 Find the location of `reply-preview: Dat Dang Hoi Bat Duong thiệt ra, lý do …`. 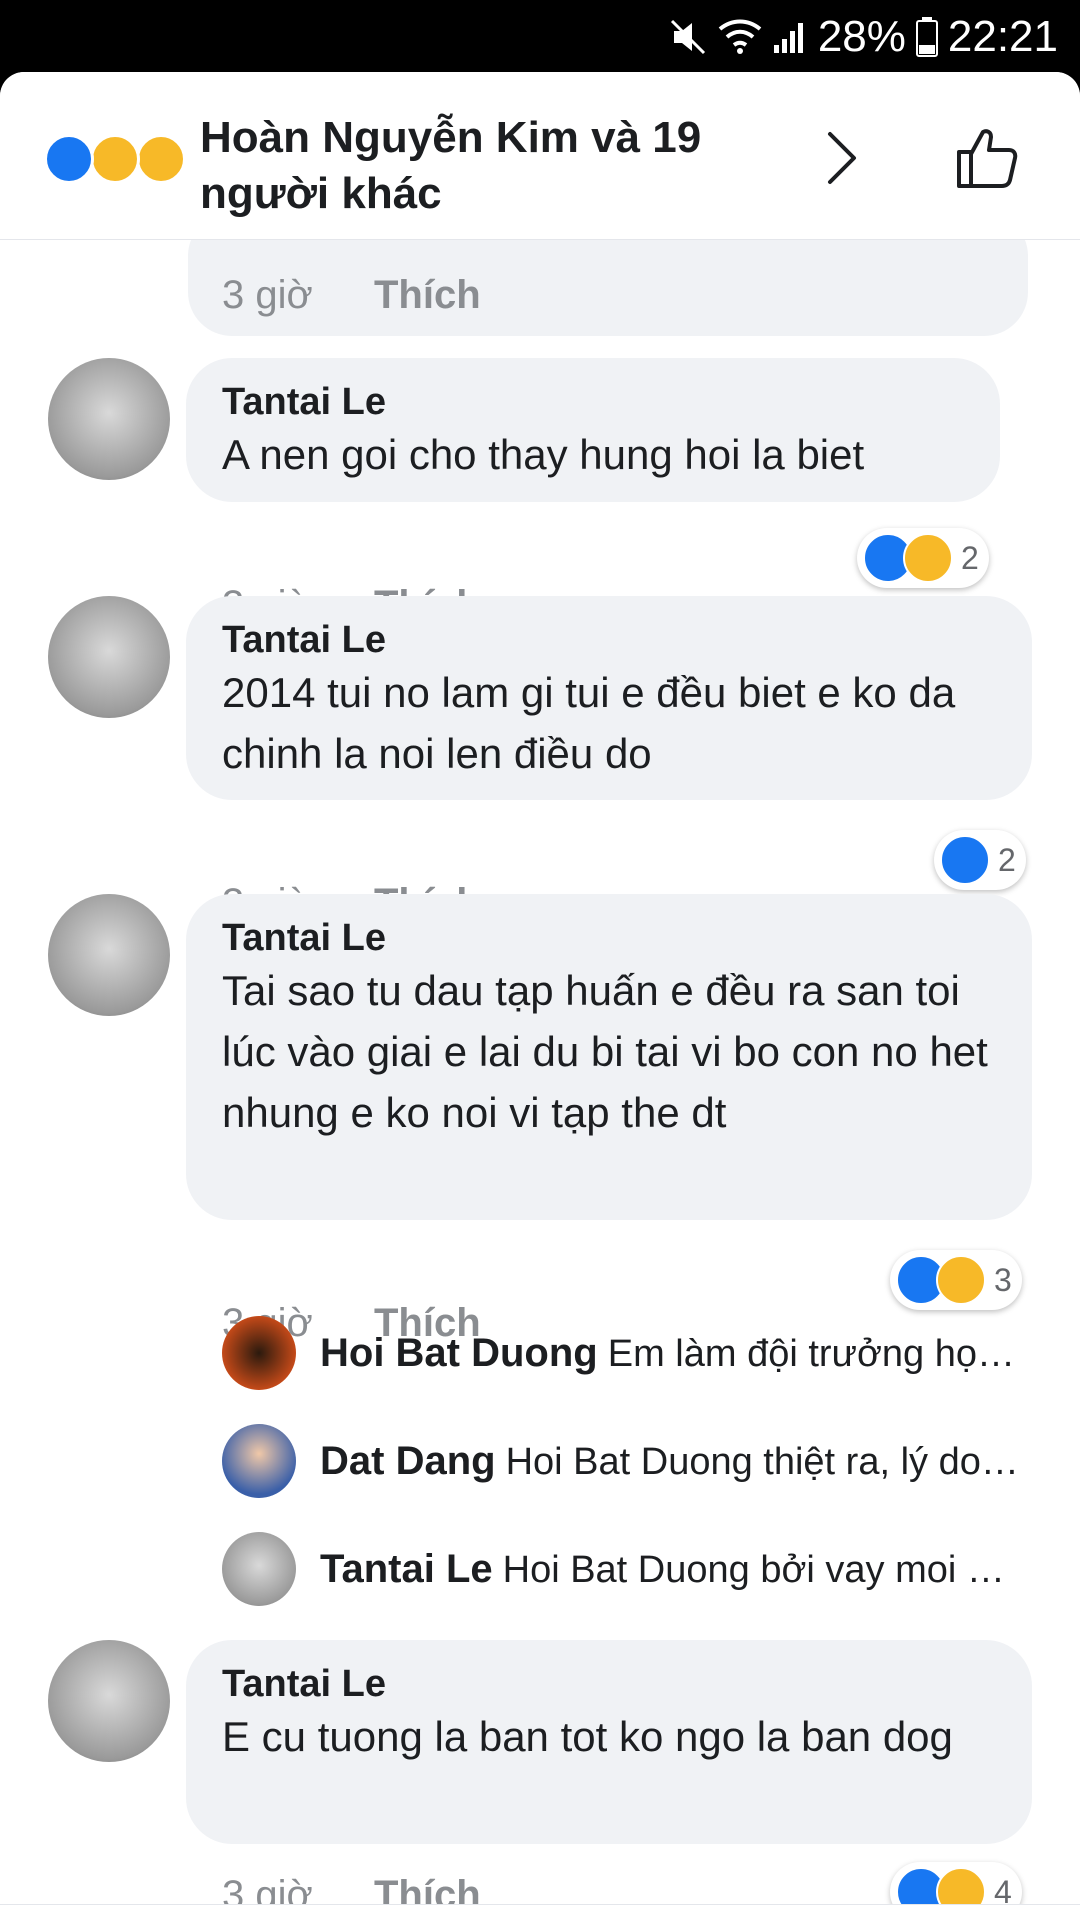

reply-preview: Dat Dang Hoi Bat Duong thiệt ra, lý do … is located at coordinates (670, 1461).